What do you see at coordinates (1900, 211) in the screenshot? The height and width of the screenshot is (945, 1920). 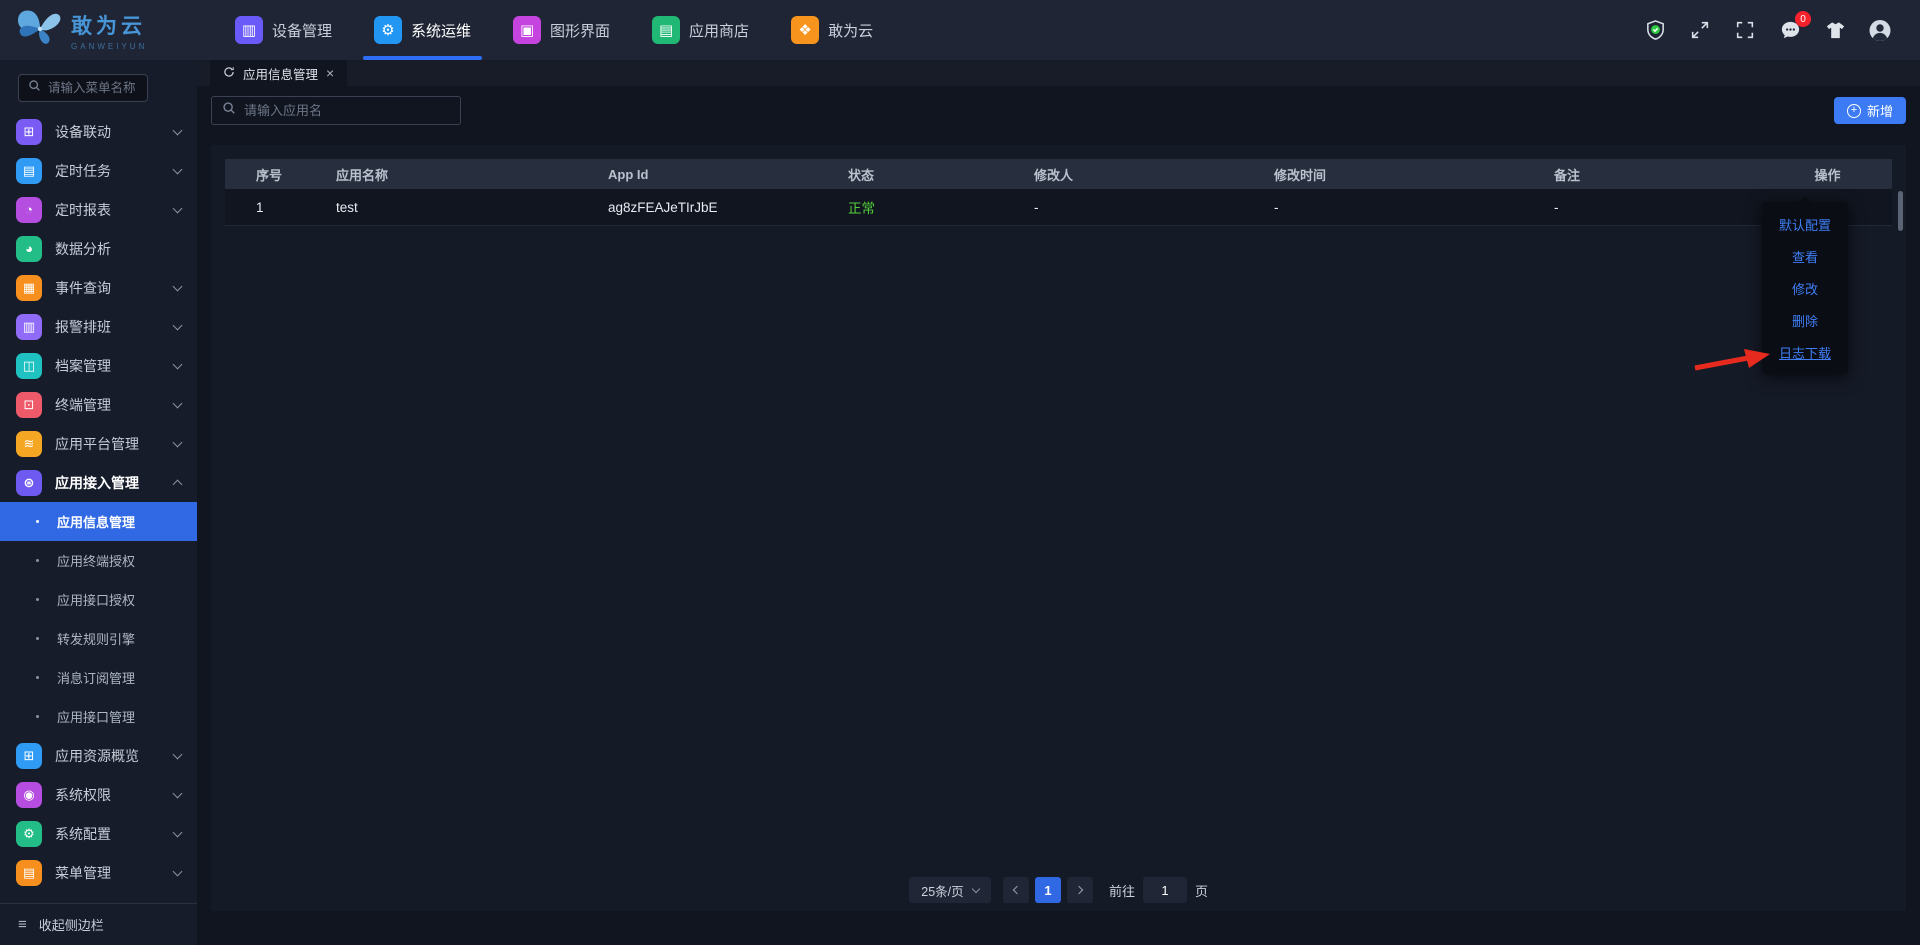 I see `scrollbar-thumb` at bounding box center [1900, 211].